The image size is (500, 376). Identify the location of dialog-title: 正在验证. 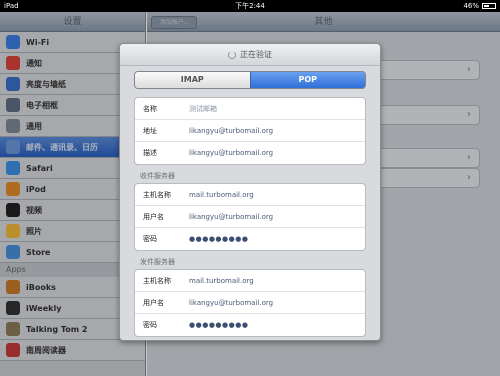
(256, 54).